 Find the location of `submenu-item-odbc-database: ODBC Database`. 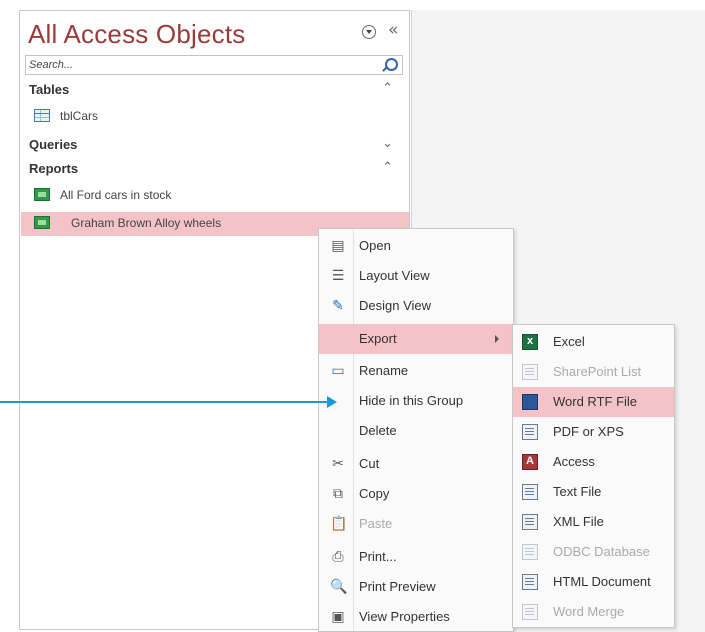

submenu-item-odbc-database: ODBC Database is located at coordinates (593, 552).